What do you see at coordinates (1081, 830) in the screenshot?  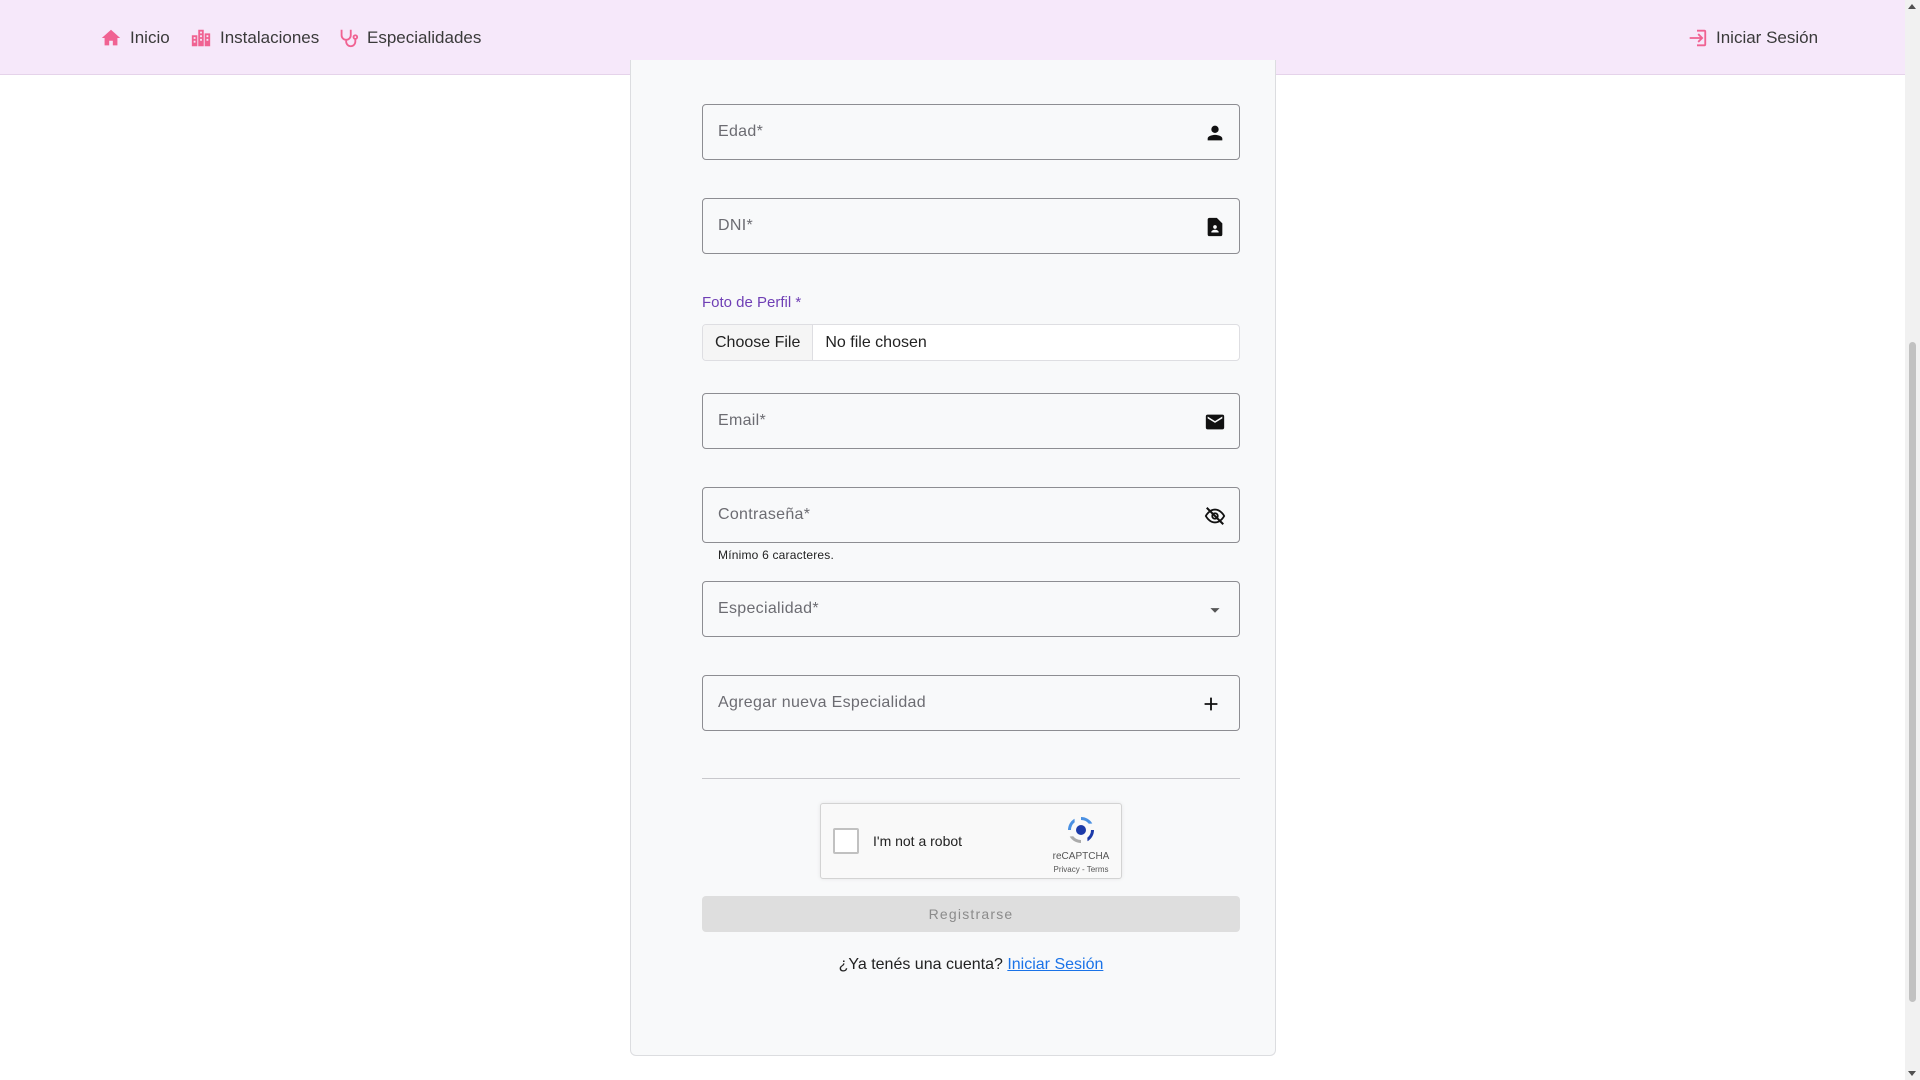 I see `recaptcha-logo-icon` at bounding box center [1081, 830].